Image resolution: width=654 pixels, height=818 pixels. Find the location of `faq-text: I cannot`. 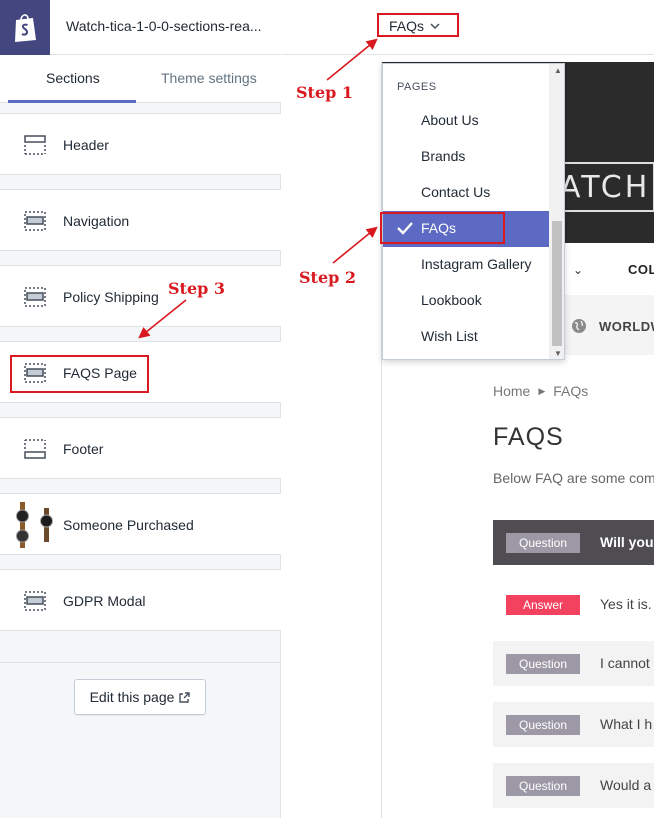

faq-text: I cannot is located at coordinates (625, 663).